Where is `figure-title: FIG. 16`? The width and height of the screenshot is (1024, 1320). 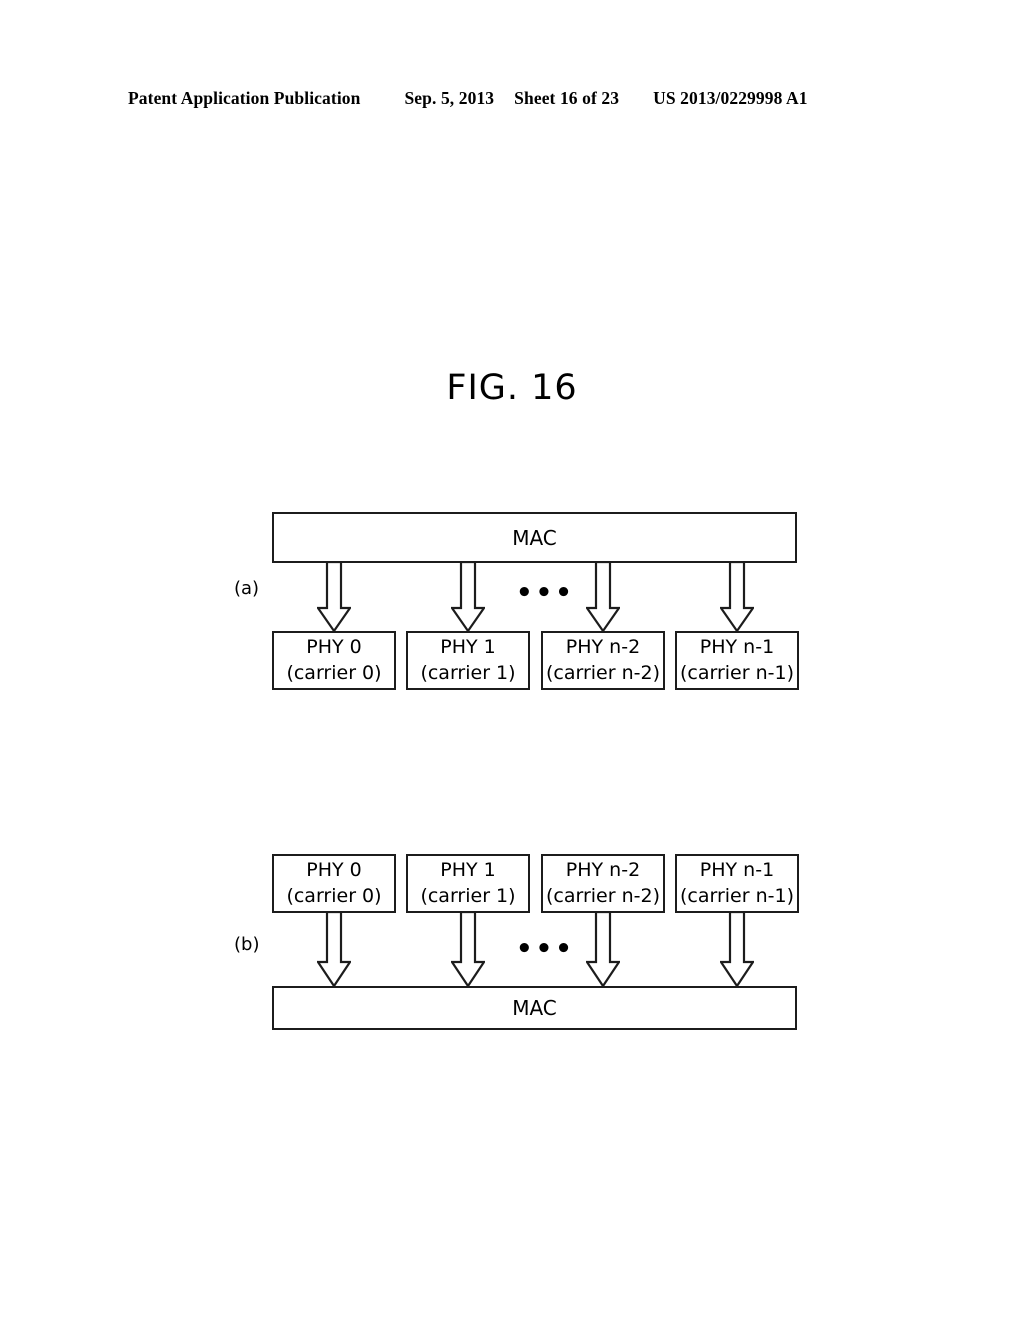 figure-title: FIG. 16 is located at coordinates (512, 388).